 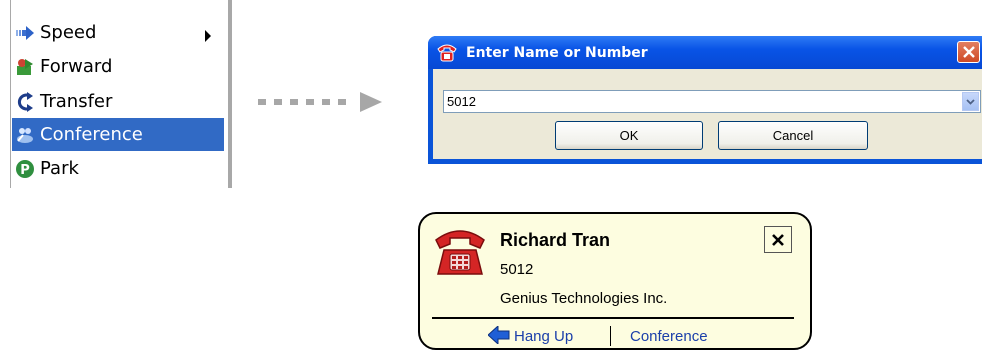 What do you see at coordinates (59, 168) in the screenshot?
I see `menu-item-label: Park` at bounding box center [59, 168].